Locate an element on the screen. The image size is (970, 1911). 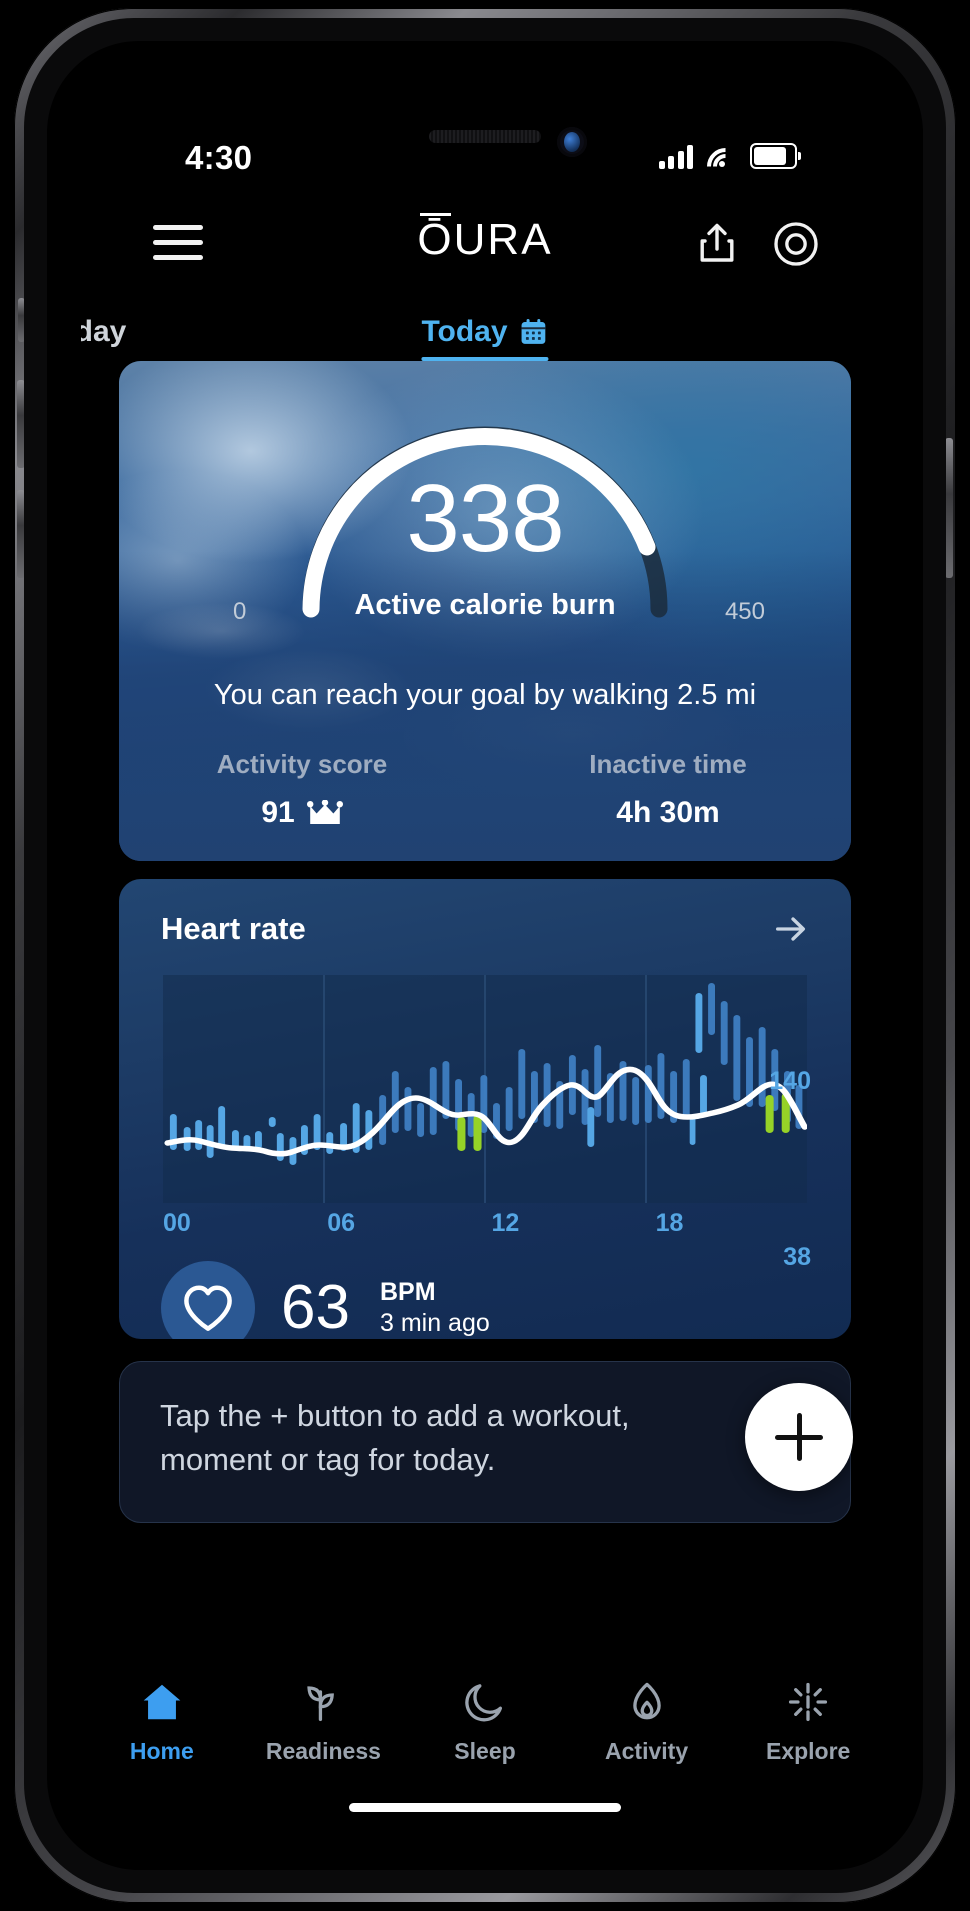
oura-ring-icon is located at coordinates (796, 244).